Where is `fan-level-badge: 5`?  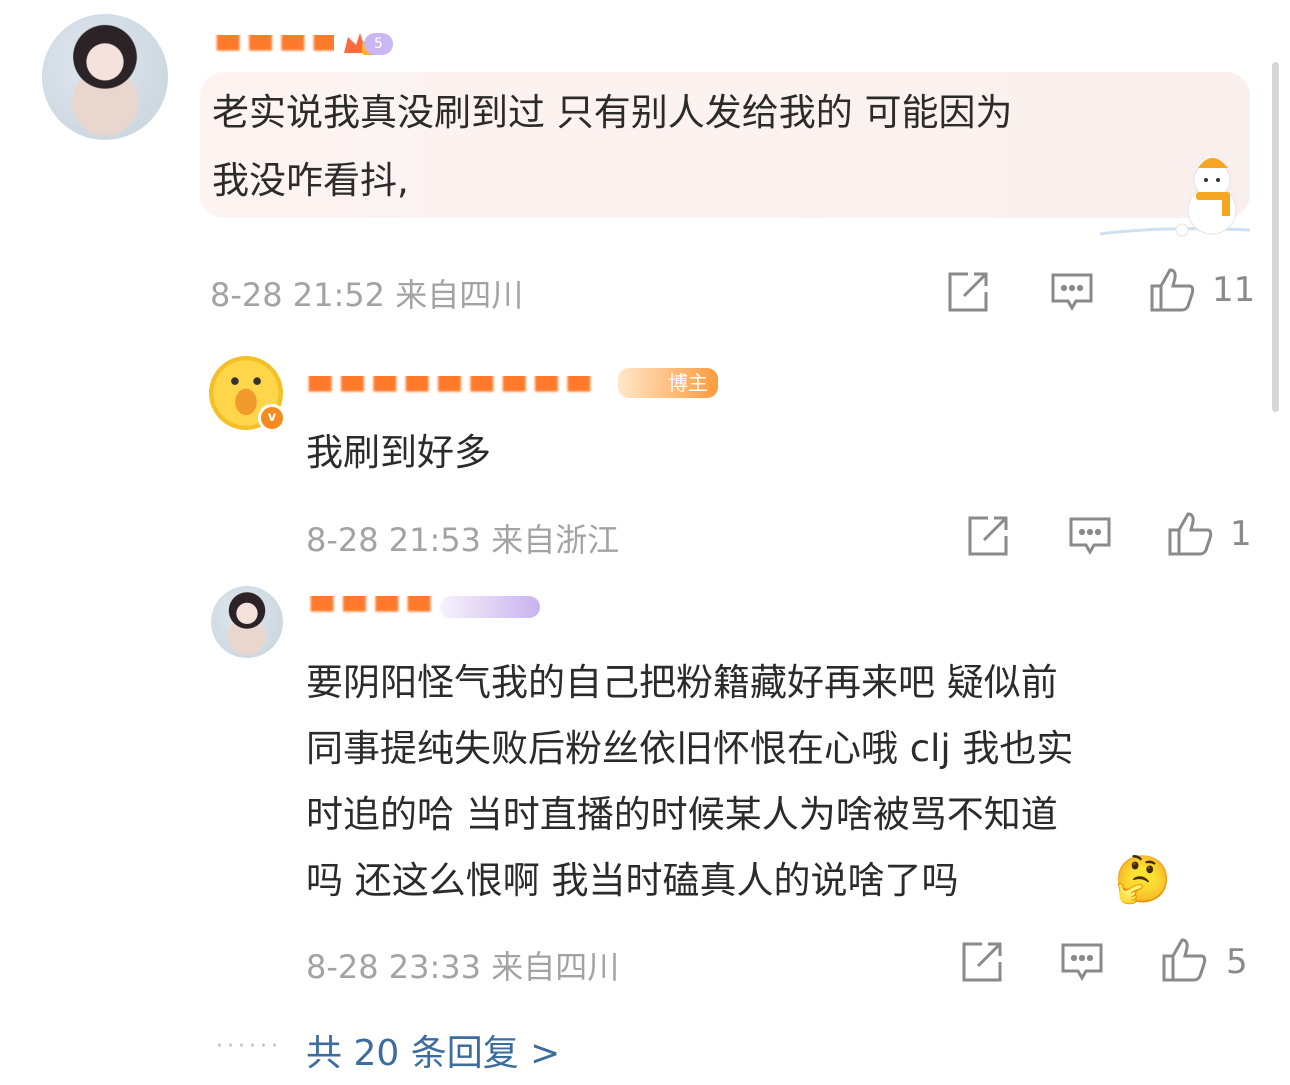 fan-level-badge: 5 is located at coordinates (396, 44).